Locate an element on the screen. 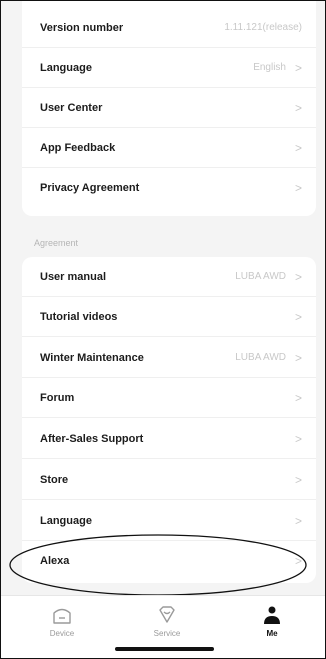  user-center-label: User Center is located at coordinates (71, 107).